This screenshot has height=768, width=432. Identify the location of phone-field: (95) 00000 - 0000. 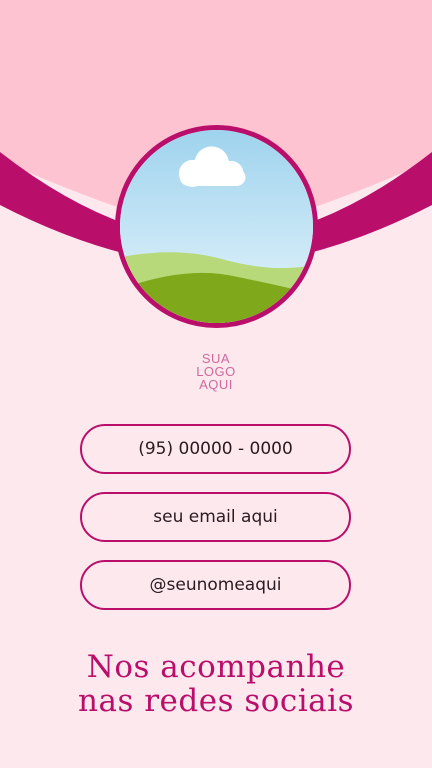
(215, 449).